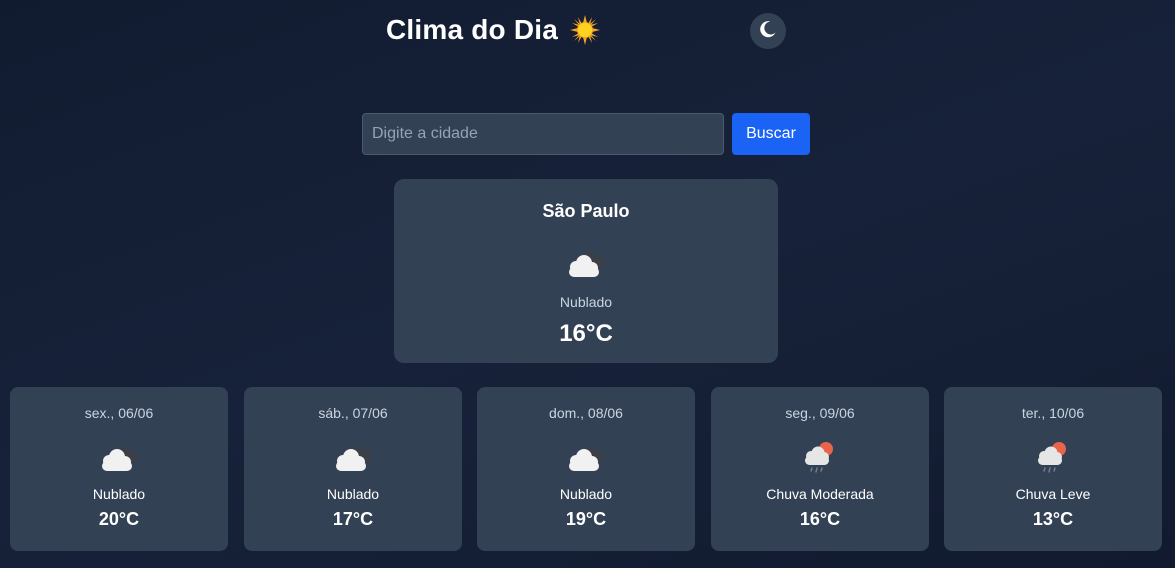  What do you see at coordinates (1053, 519) in the screenshot?
I see `forecast-temperature: 13°C` at bounding box center [1053, 519].